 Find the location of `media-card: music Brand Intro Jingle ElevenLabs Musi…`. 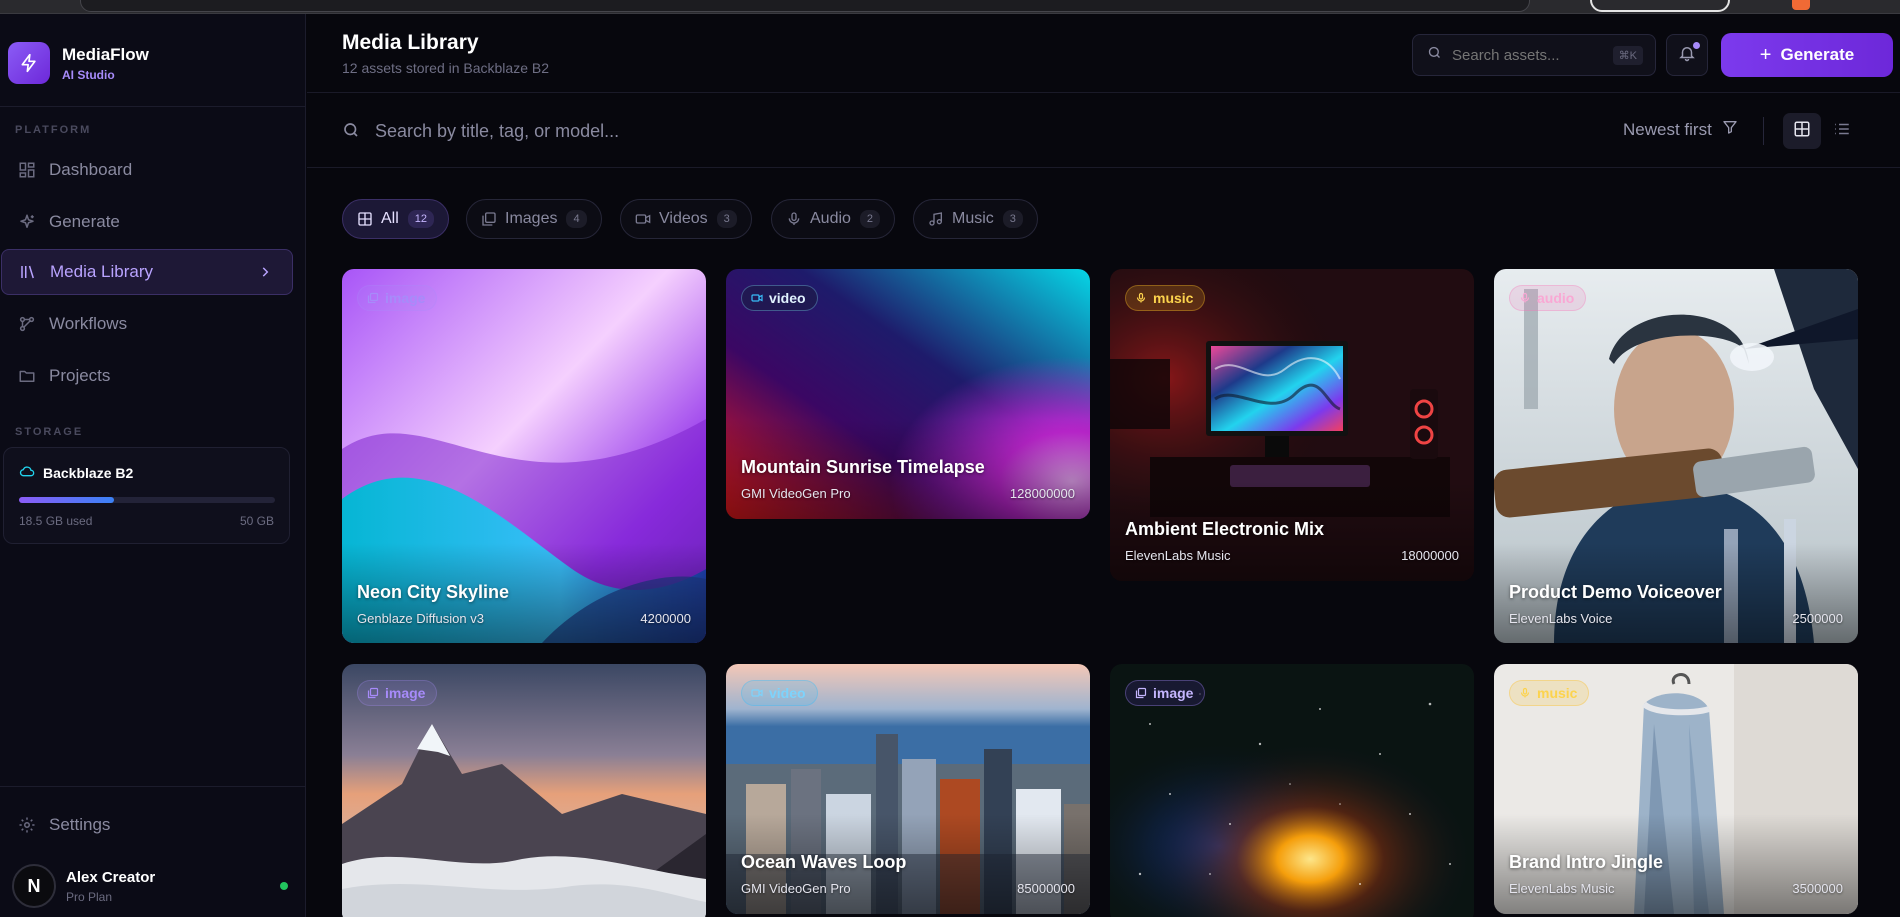

media-card: music Brand Intro Jingle ElevenLabs Musi… is located at coordinates (1676, 789).